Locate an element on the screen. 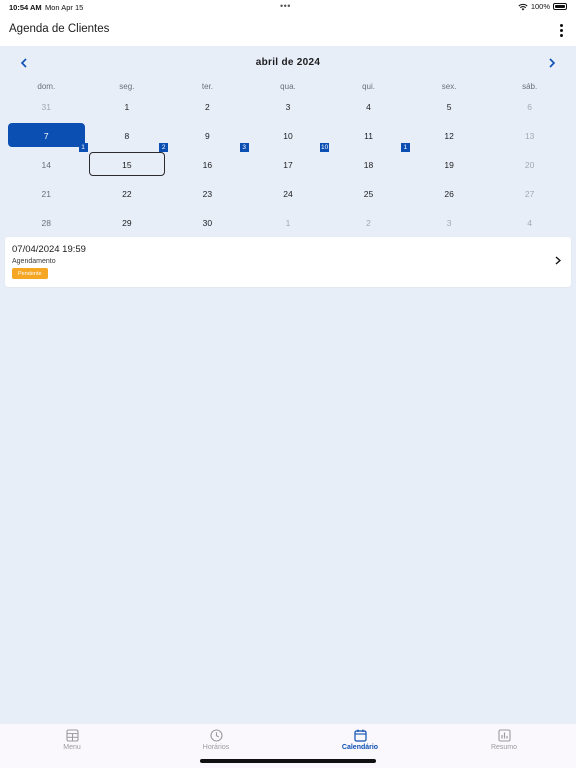 Image resolution: width=576 pixels, height=768 pixels. day-number: 30 is located at coordinates (207, 222).